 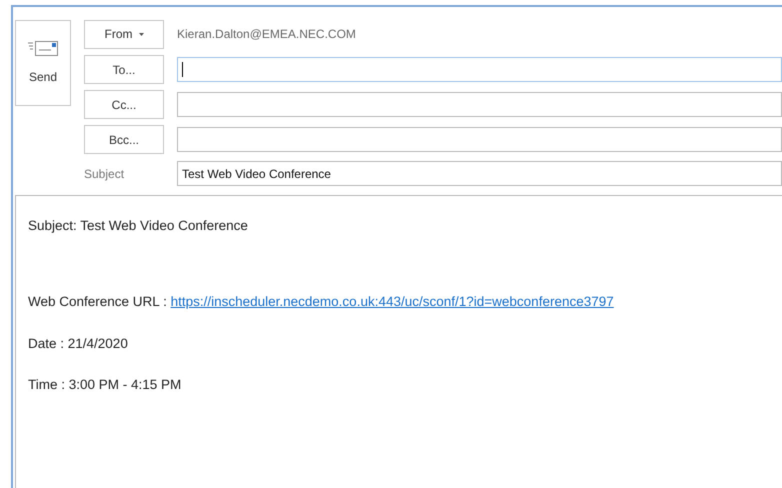 I want to click on body-text: Subject: Test Web Video Conference, so click(x=138, y=226).